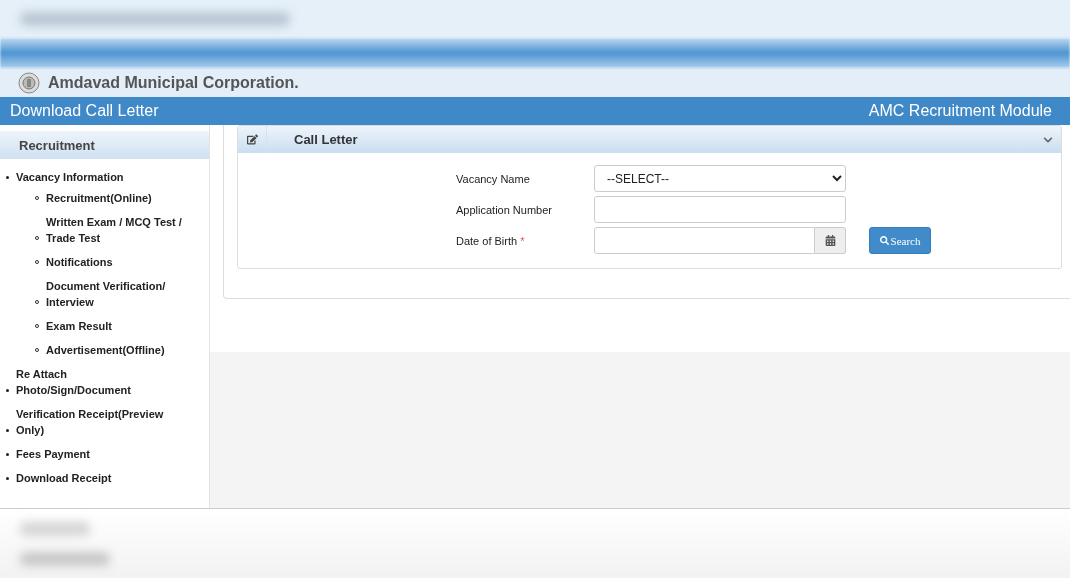 This screenshot has height=578, width=1070. What do you see at coordinates (830, 240) in the screenshot?
I see `calendar-icon` at bounding box center [830, 240].